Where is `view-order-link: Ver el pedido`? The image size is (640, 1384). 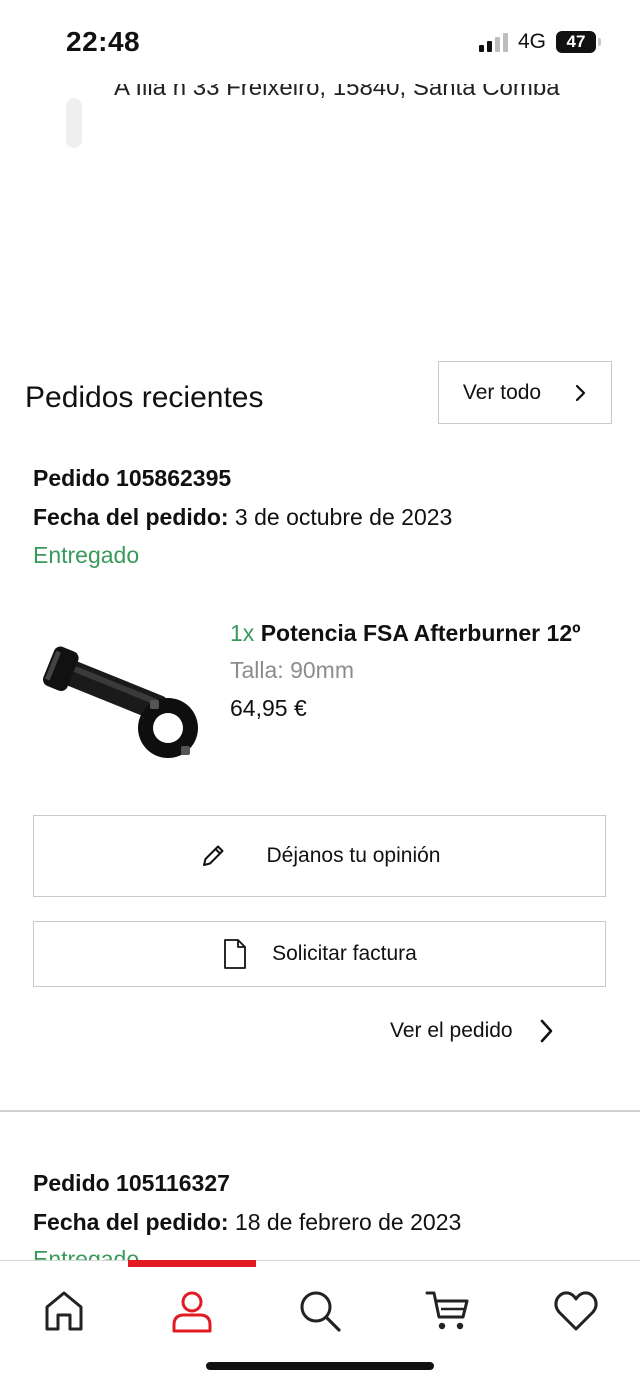
view-order-link: Ver el pedido is located at coordinates (472, 1031).